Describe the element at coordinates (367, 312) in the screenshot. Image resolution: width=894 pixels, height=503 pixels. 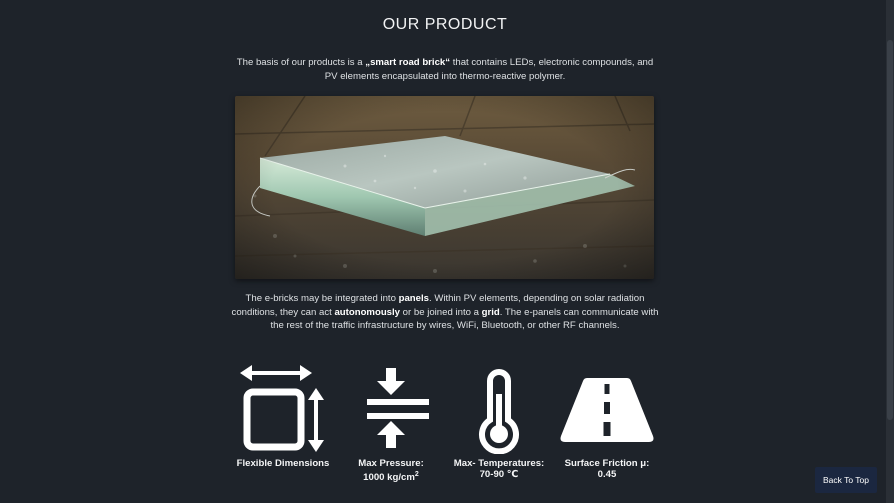
I see `desc-bold-autonomously: autonomously` at that location.